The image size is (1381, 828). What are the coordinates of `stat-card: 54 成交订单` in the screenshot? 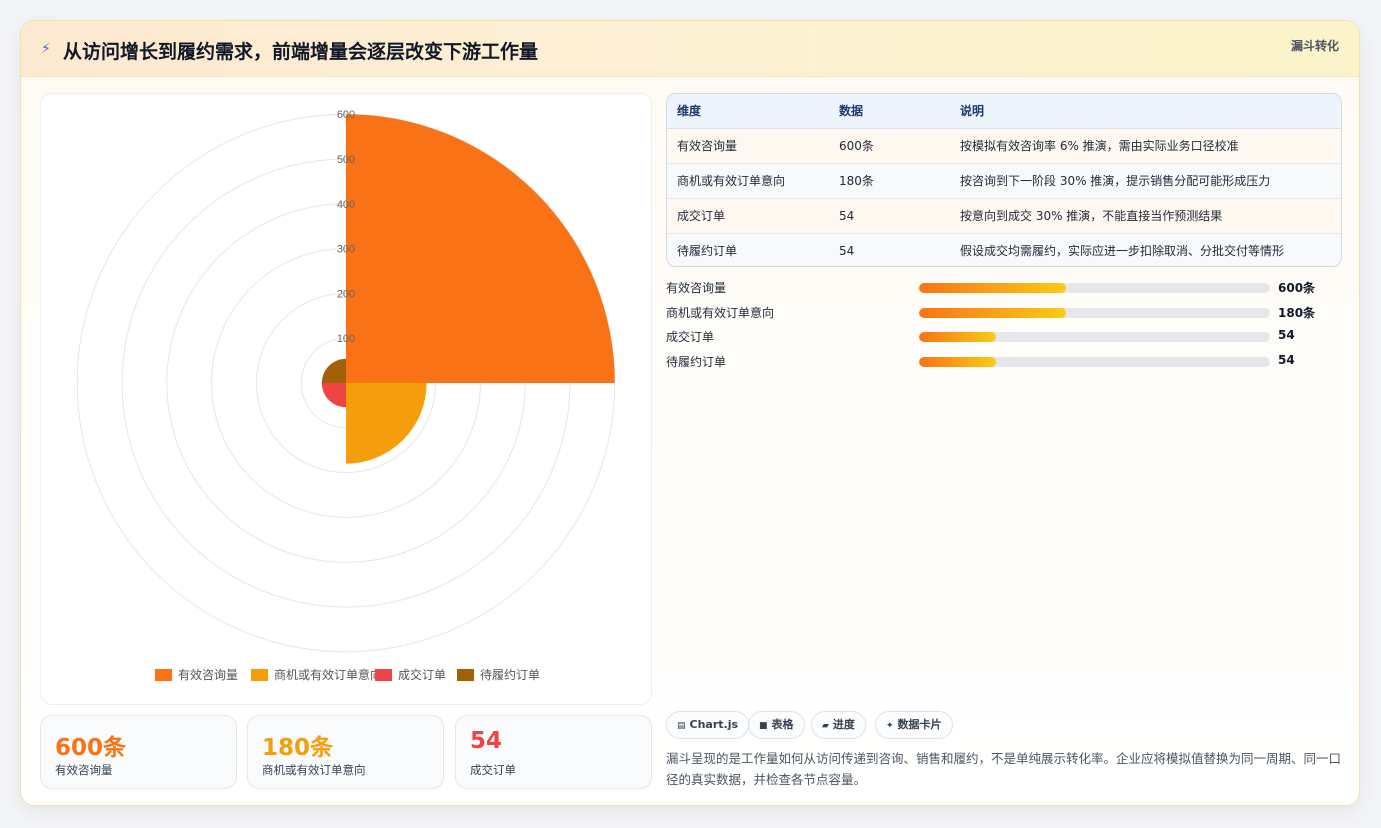 It's located at (553, 752).